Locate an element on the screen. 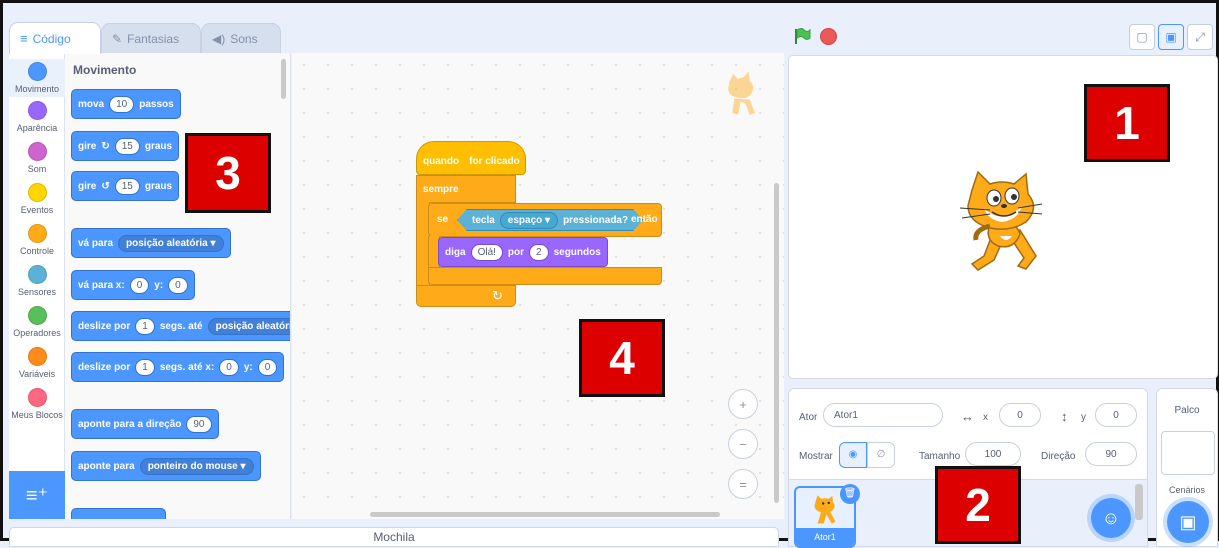  category-control: Controle is located at coordinates (37, 240).